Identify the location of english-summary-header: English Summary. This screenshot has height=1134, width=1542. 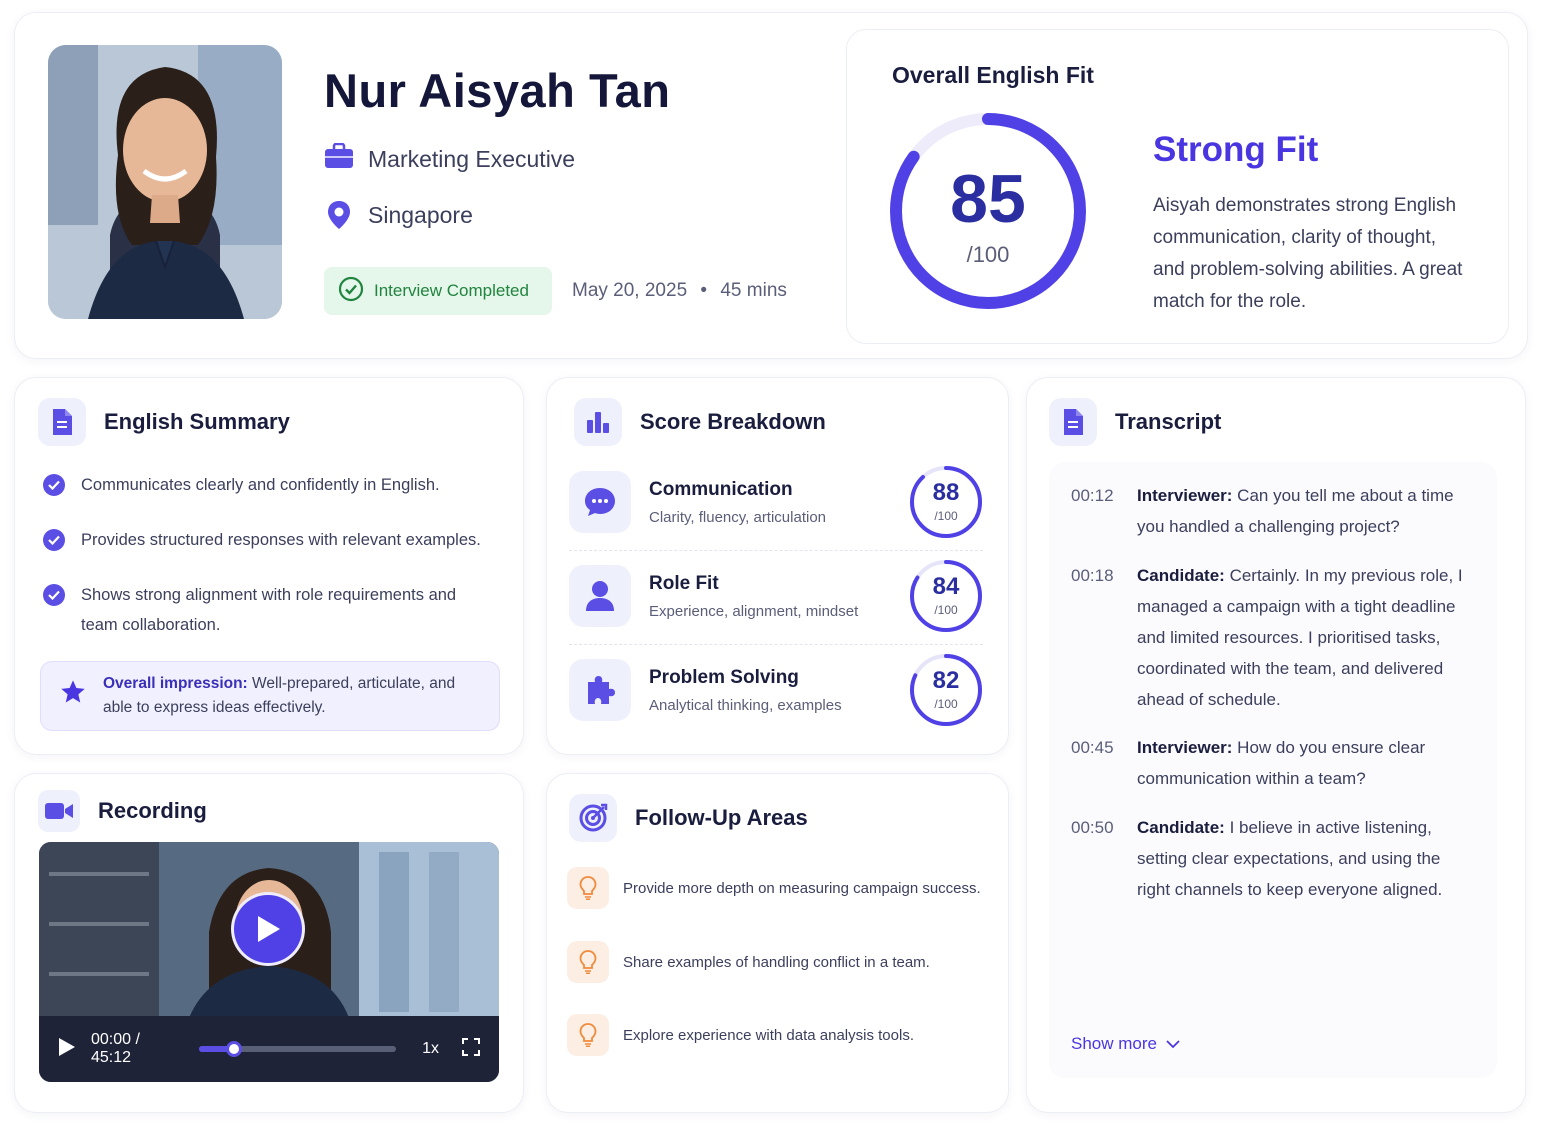
(164, 422).